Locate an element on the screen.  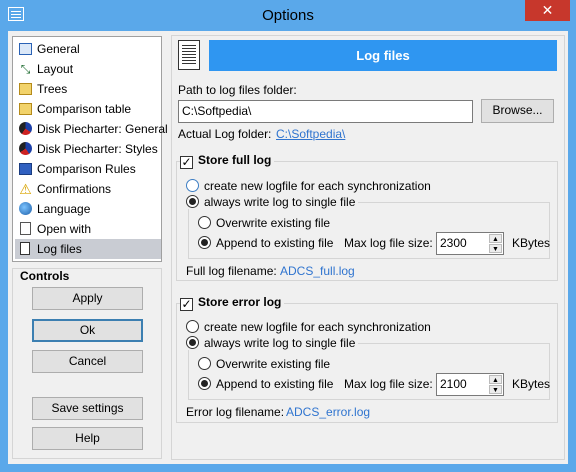
full-log-opt-append: Append to existing file is located at coordinates (265, 243).